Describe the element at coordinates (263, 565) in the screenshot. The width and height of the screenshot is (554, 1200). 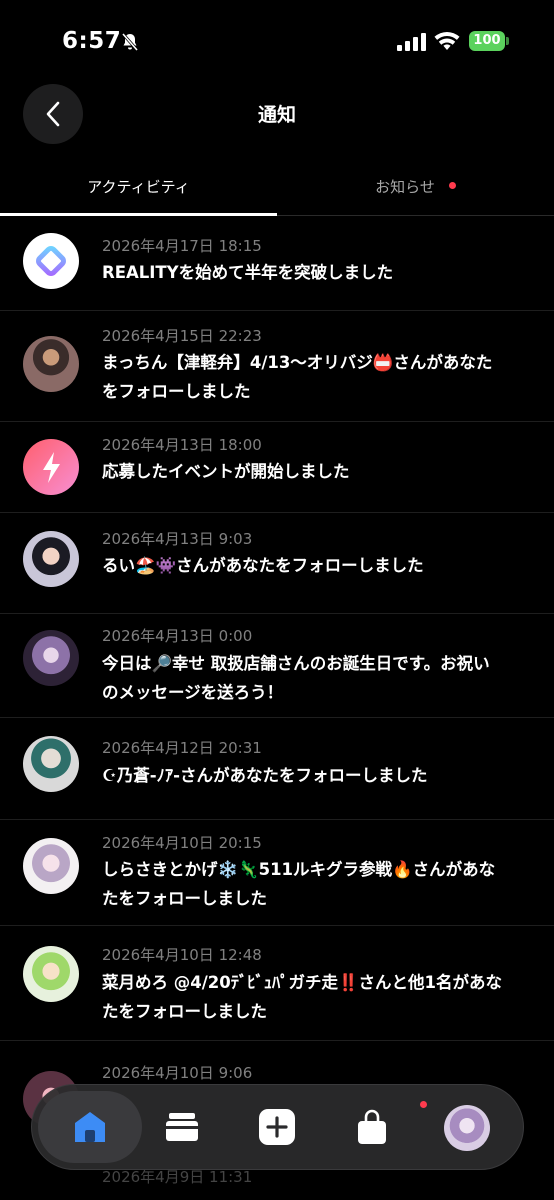
I see `notification-text: るい🏖️👾さんがあなたをフォローしました` at that location.